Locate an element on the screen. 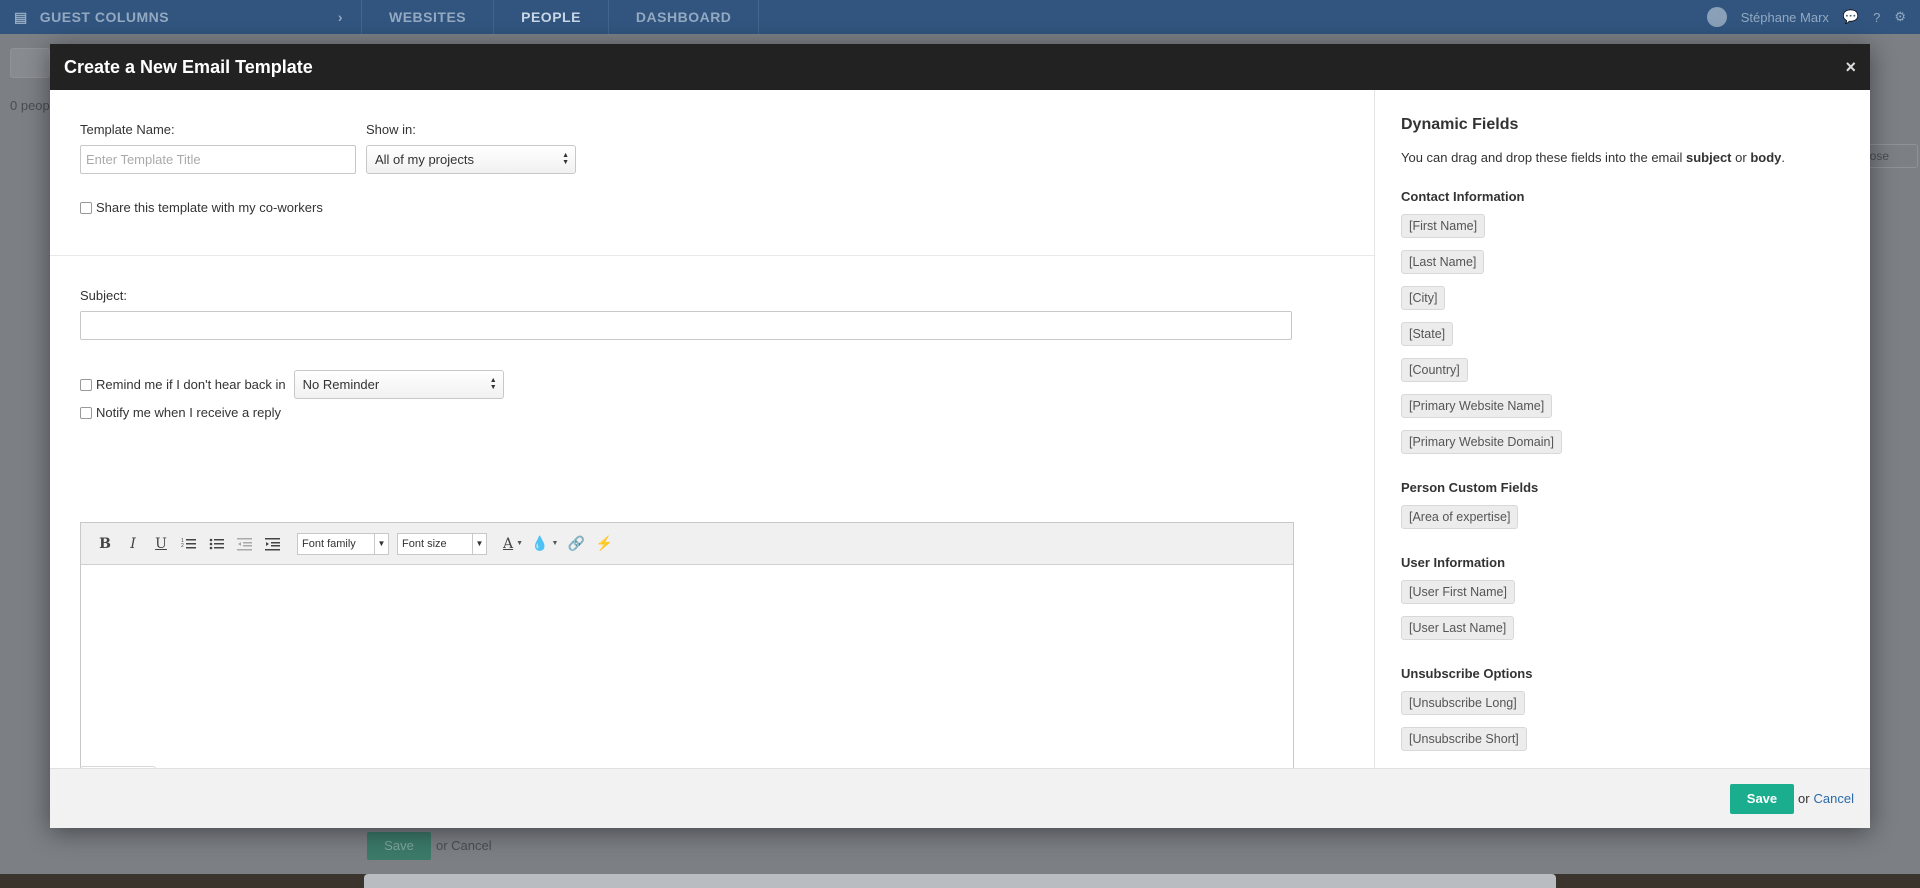 The image size is (1920, 888). share-label: Share this template with my co-workers is located at coordinates (209, 207).